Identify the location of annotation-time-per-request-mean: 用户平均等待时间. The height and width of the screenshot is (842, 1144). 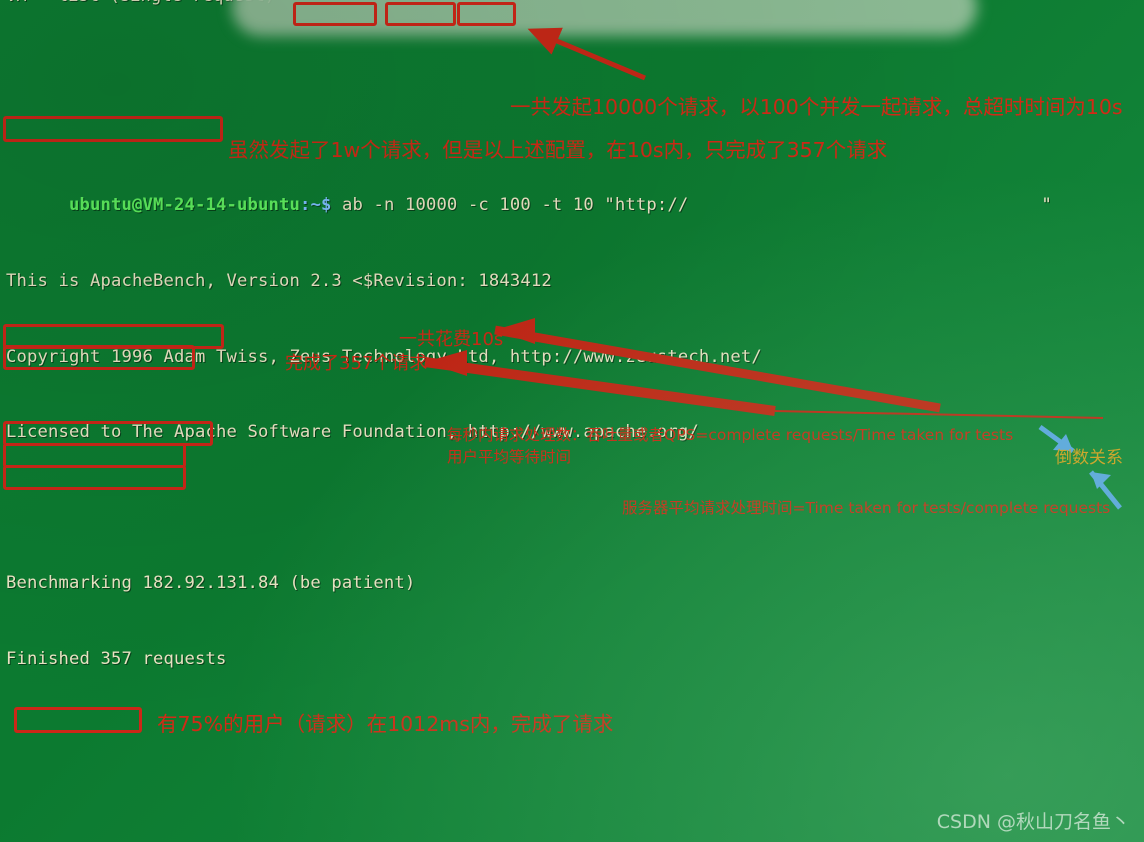
(509, 457).